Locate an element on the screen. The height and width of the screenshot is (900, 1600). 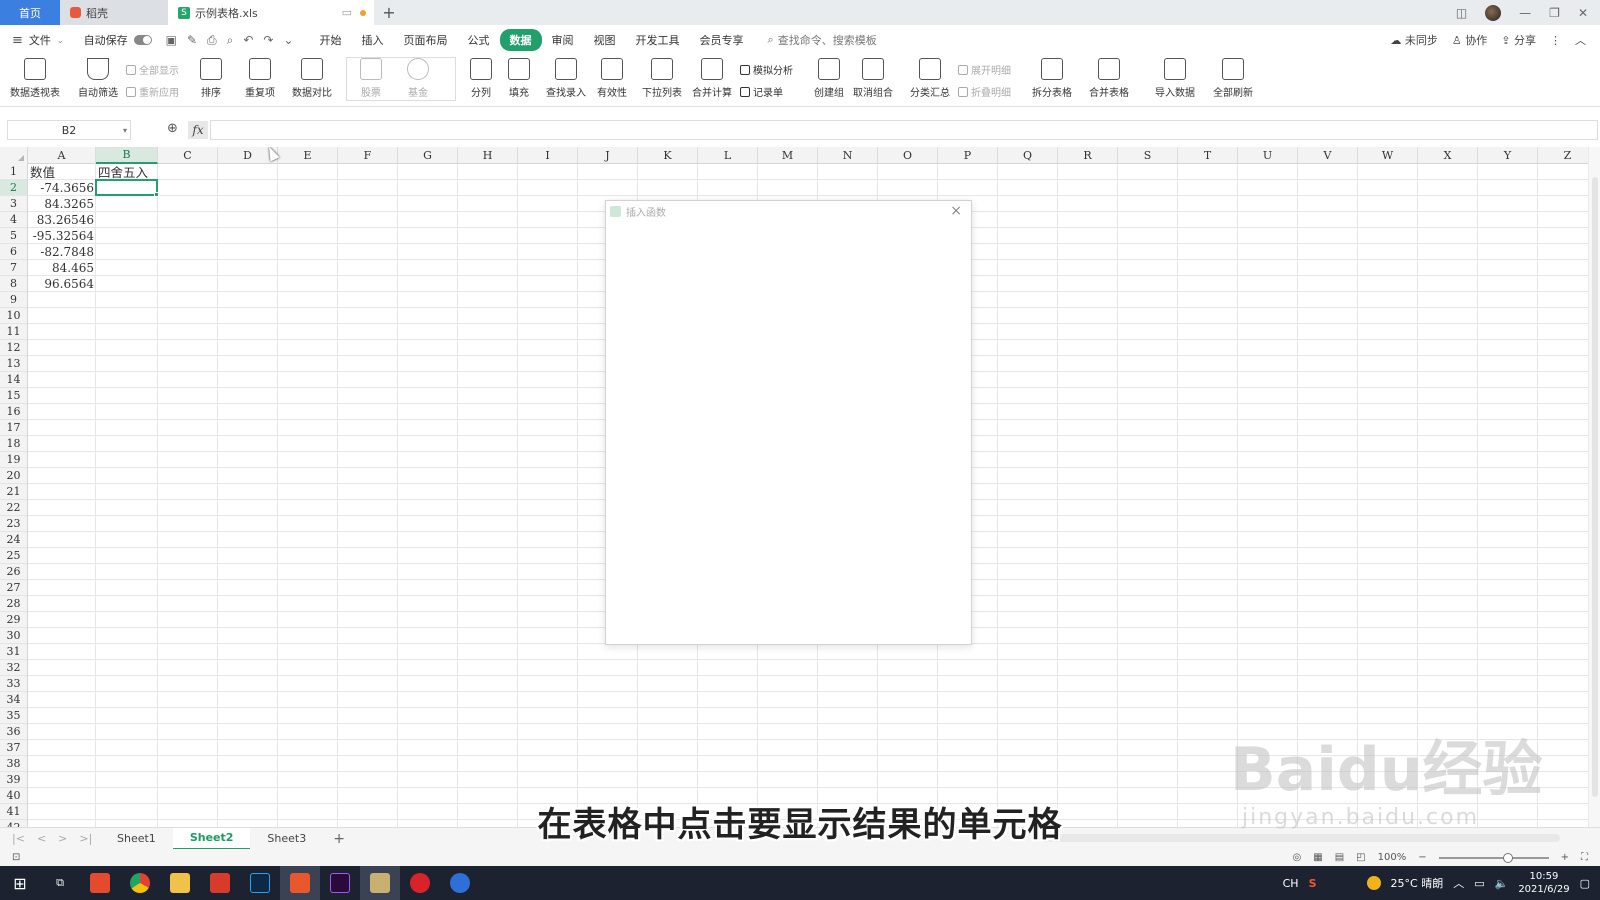
taskbar-wps-sheet is located at coordinates (300, 883).